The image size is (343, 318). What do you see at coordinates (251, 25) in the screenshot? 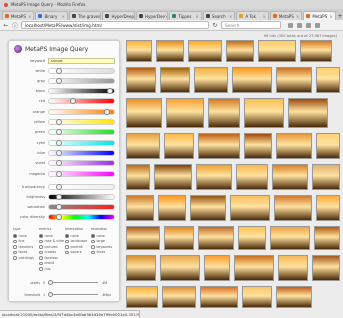
I see `search-input: Search` at bounding box center [251, 25].